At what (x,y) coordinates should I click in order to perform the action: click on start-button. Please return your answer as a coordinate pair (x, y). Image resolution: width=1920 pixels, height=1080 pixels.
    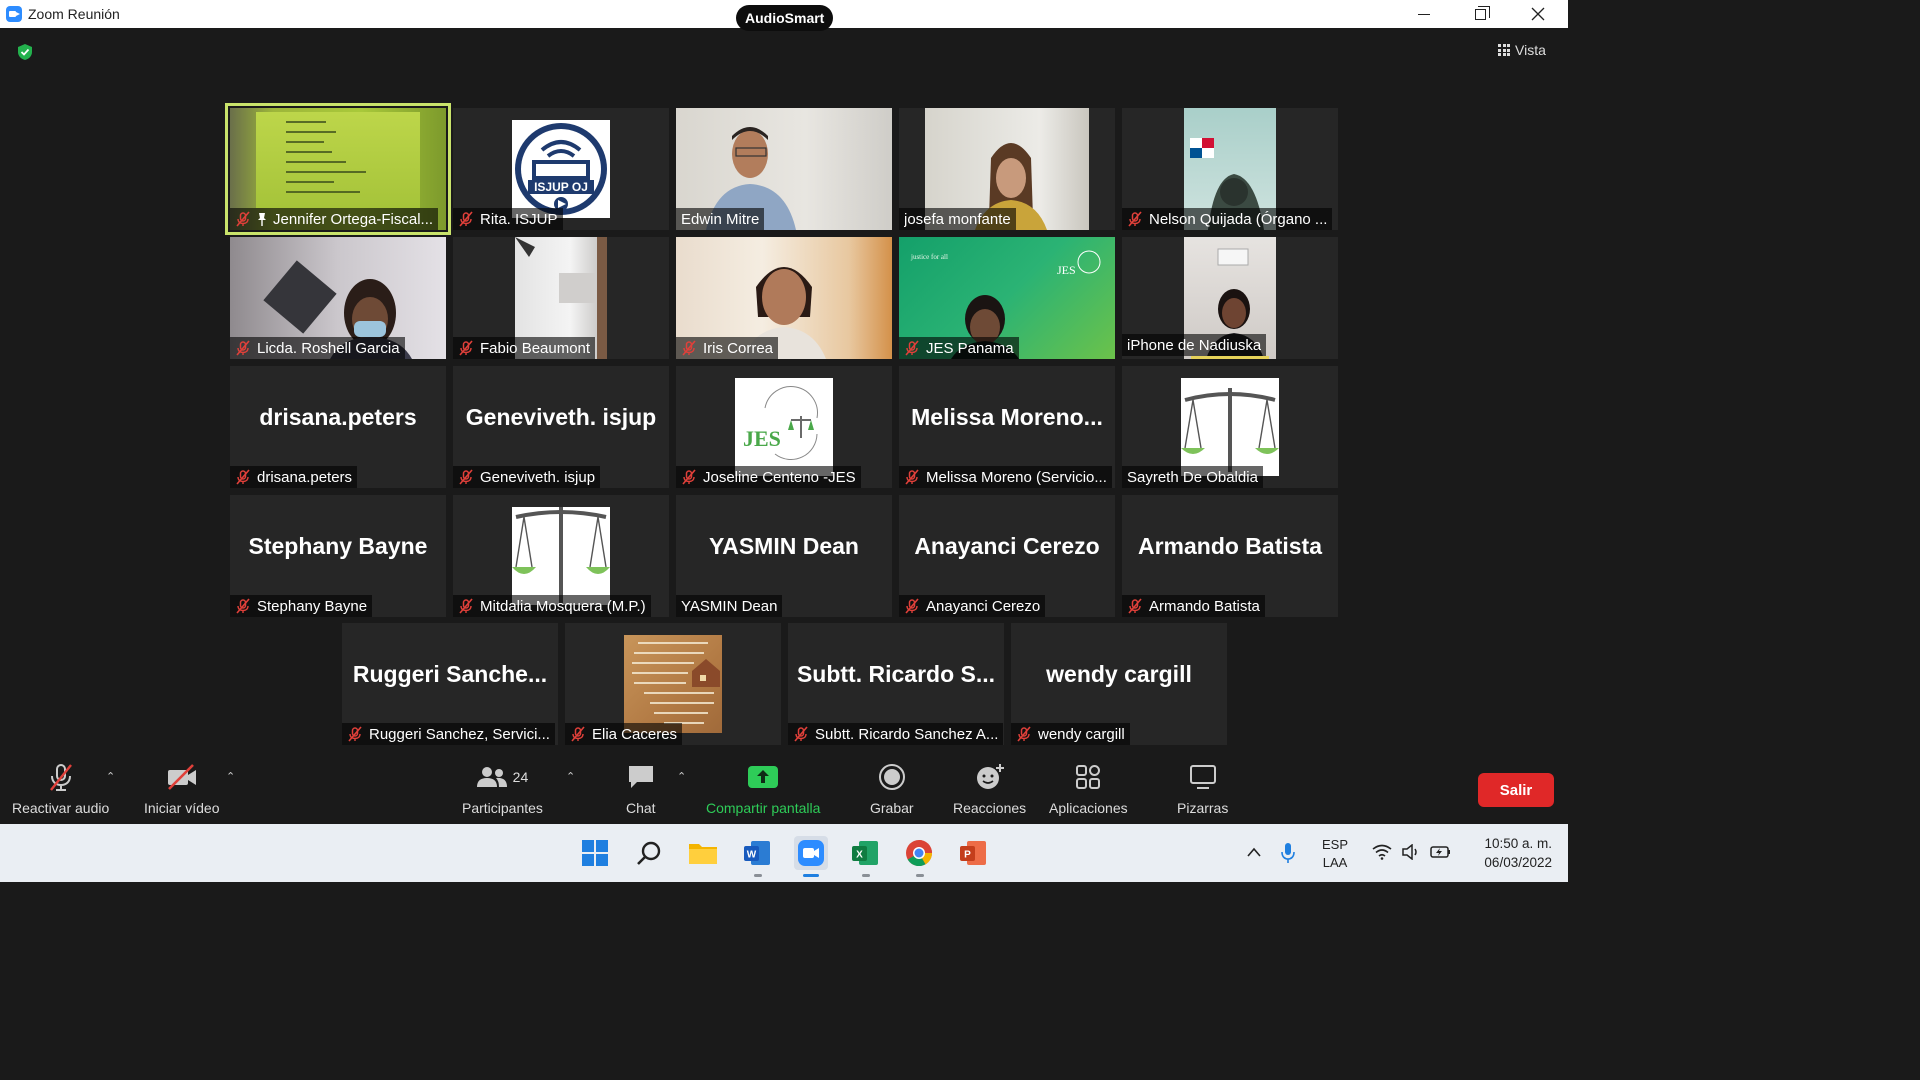
    Looking at the image, I should click on (595, 853).